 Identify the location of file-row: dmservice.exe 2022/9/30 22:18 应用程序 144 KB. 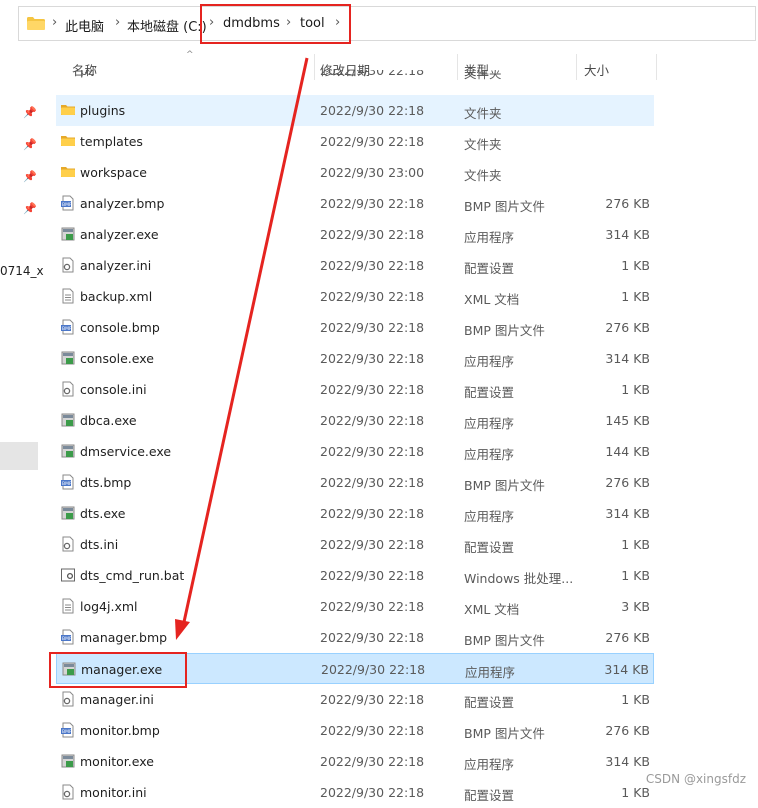
(355, 451).